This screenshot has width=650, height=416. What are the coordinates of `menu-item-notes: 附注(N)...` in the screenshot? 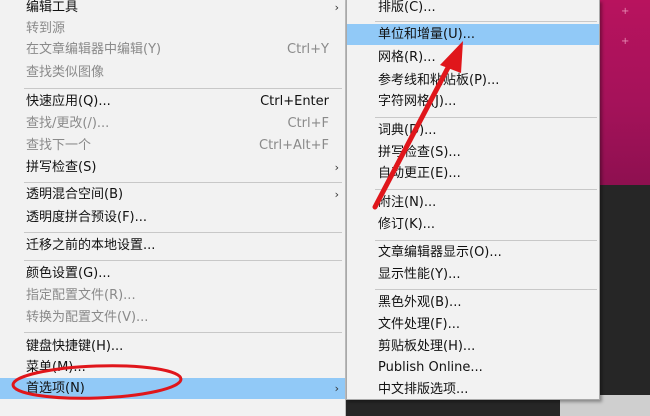 It's located at (473, 202).